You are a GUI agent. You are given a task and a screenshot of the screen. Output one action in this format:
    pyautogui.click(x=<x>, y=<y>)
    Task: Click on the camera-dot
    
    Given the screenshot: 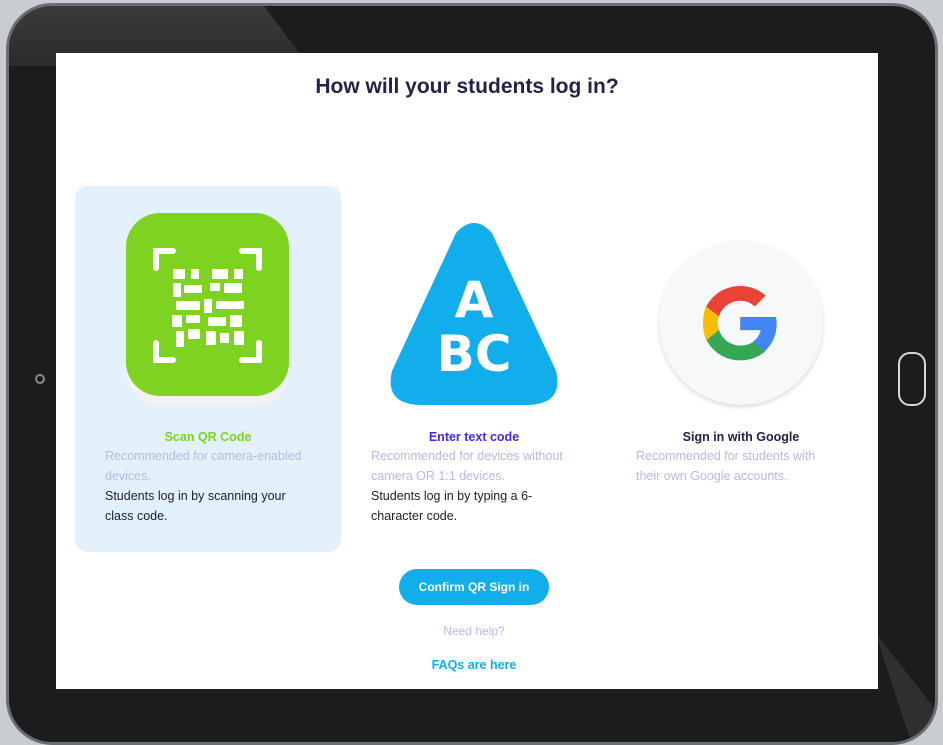 What is the action you would take?
    pyautogui.click(x=40, y=379)
    